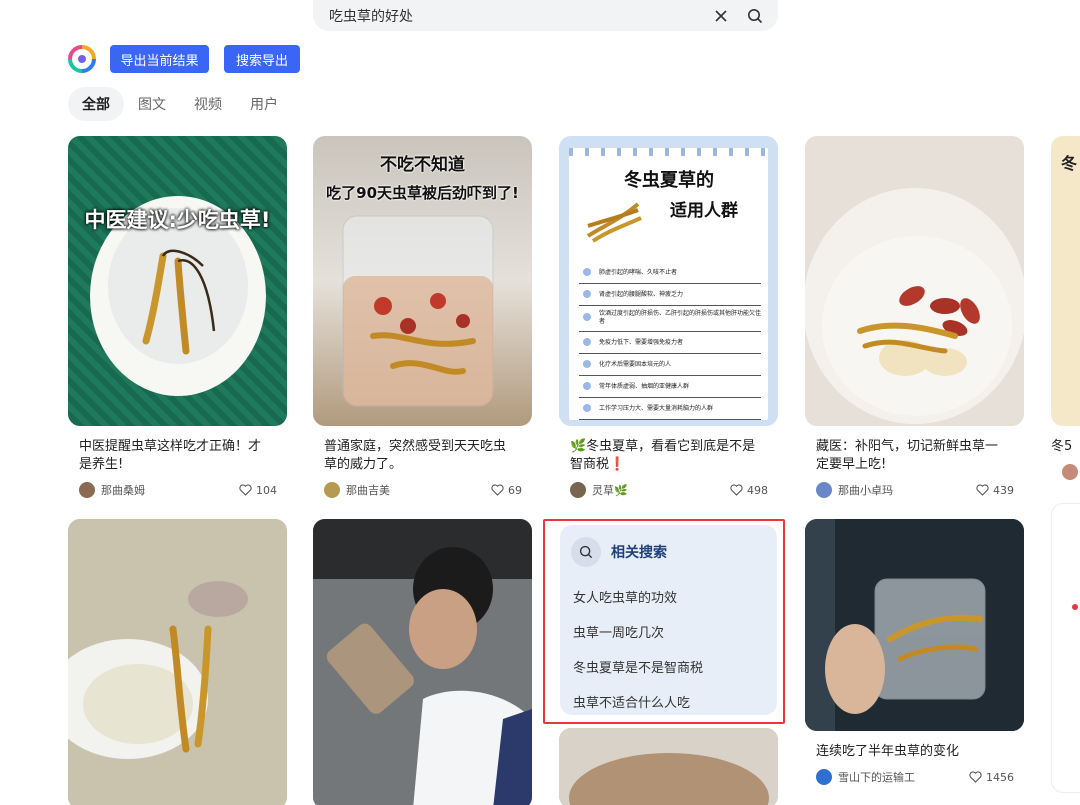  What do you see at coordinates (669, 180) in the screenshot?
I see `cover-overlay-text: 冬虫夏草的` at bounding box center [669, 180].